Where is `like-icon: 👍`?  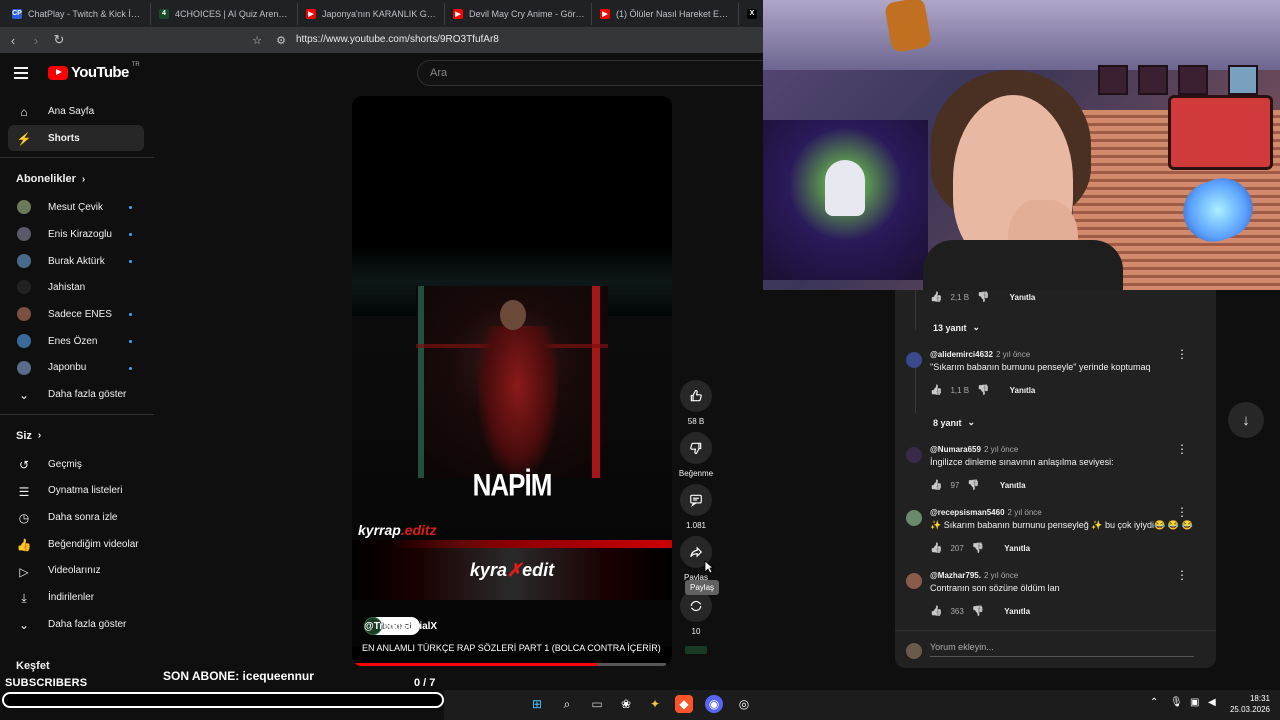 like-icon: 👍 is located at coordinates (24, 544).